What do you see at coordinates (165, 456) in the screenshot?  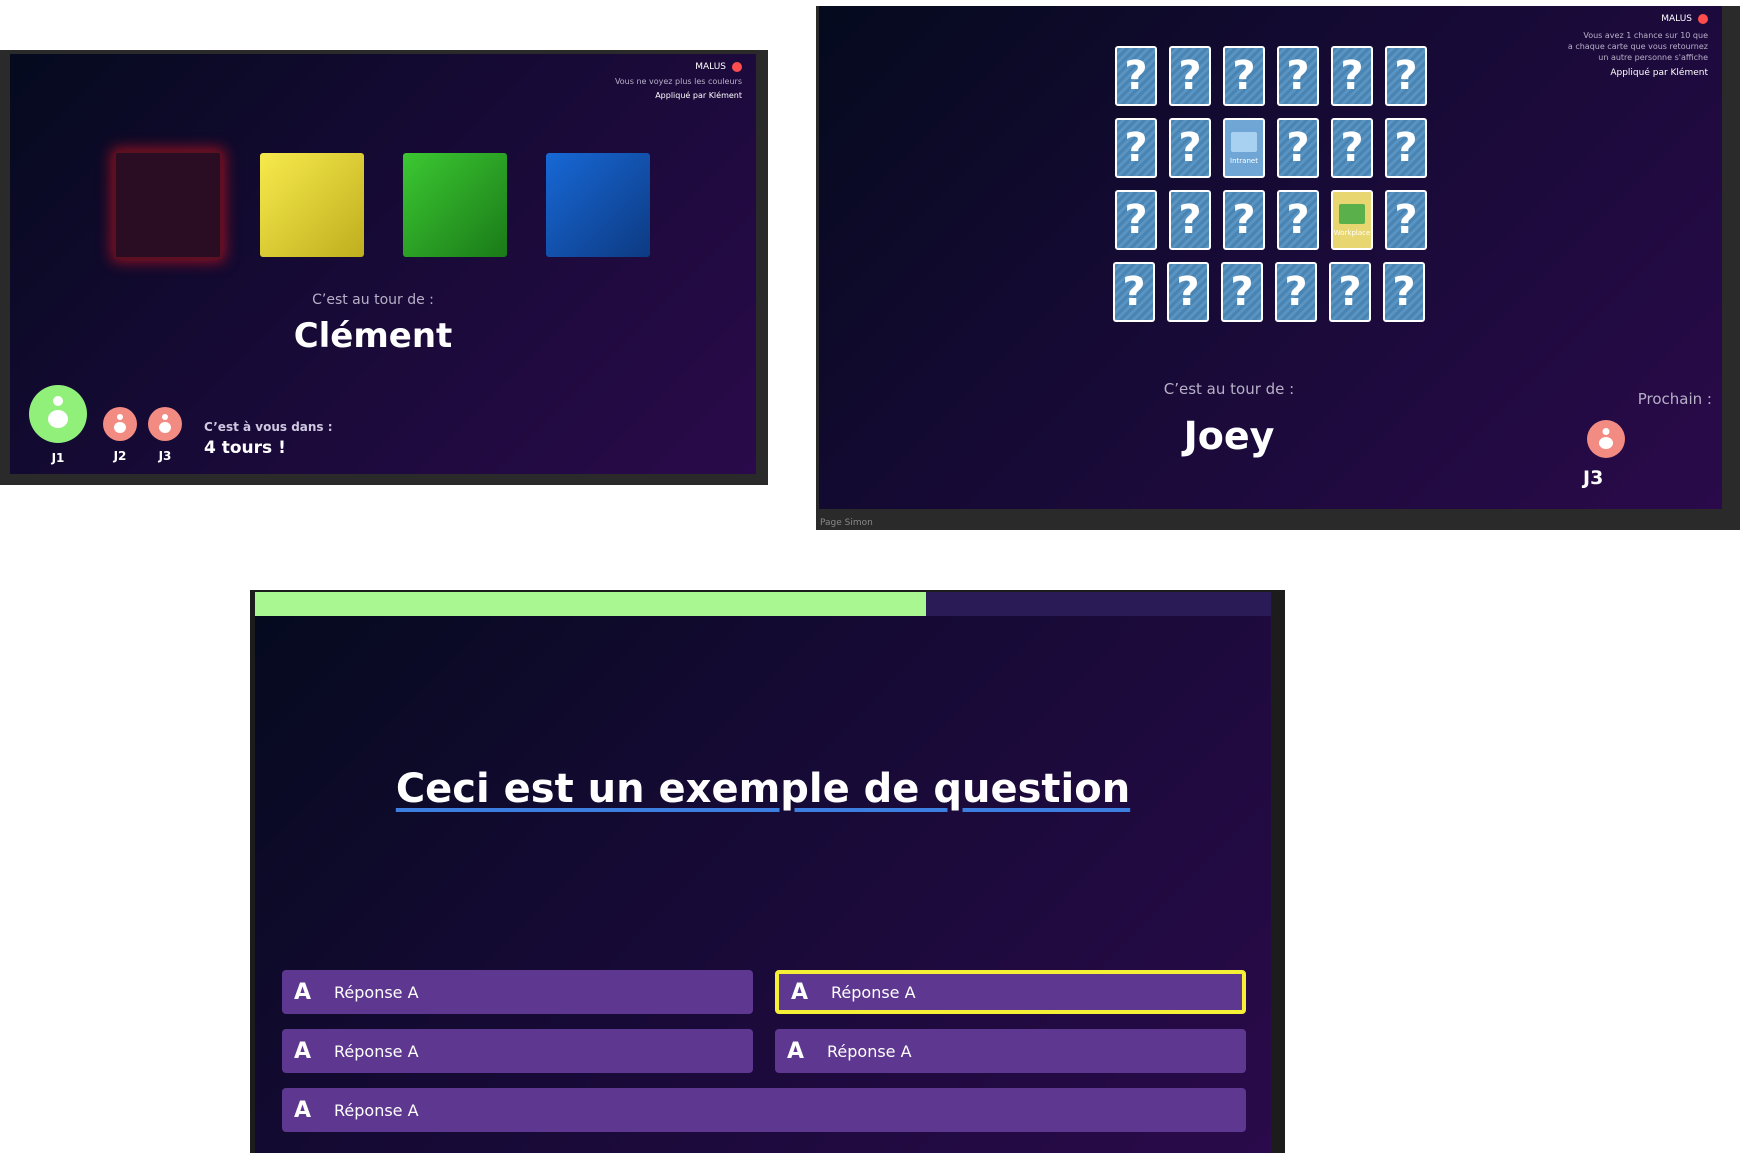 I see `player-label: J3` at bounding box center [165, 456].